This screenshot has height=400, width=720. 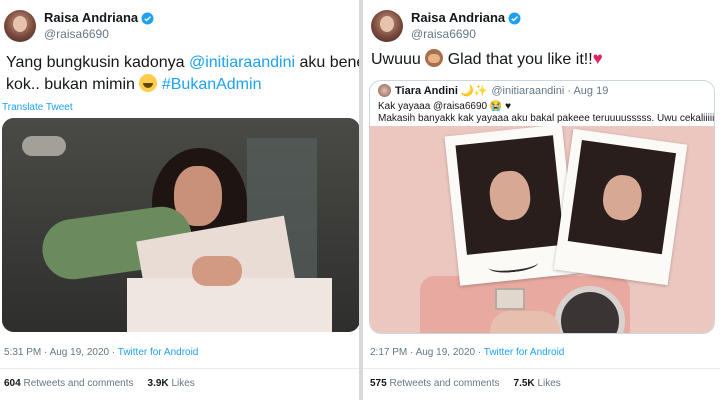 What do you see at coordinates (445, 106) in the screenshot?
I see `quoted-text-line1: Kak yayaaa @raisa6690 😭 ♥` at bounding box center [445, 106].